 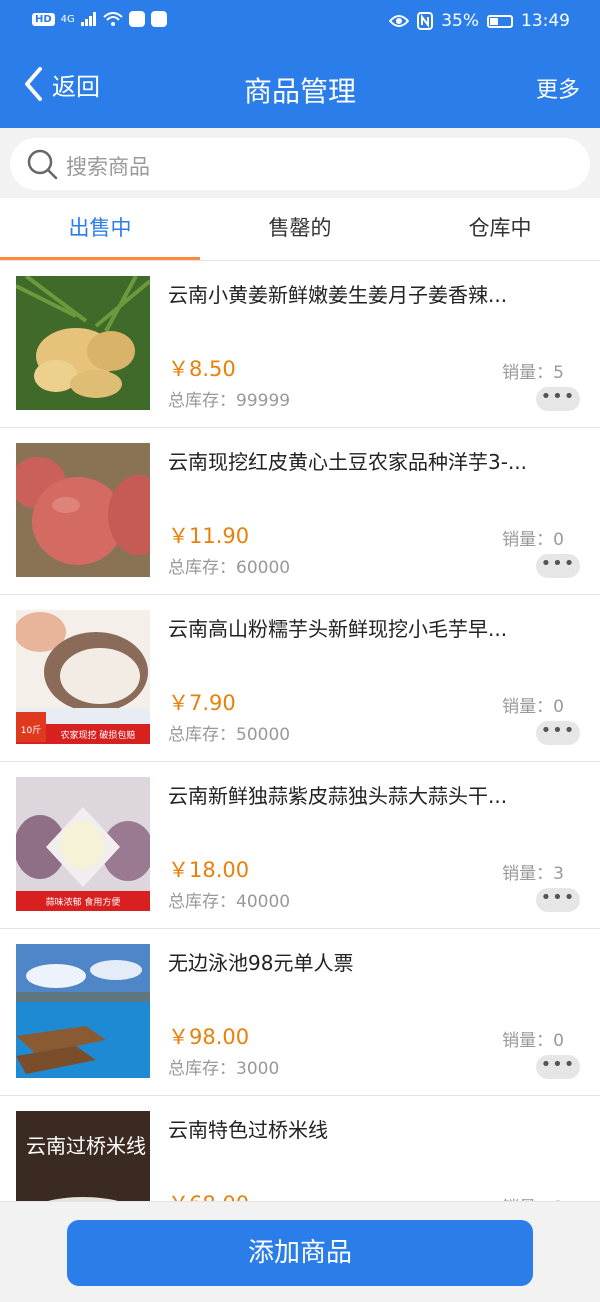 What do you see at coordinates (136, 19) in the screenshot?
I see `app-notification-icon` at bounding box center [136, 19].